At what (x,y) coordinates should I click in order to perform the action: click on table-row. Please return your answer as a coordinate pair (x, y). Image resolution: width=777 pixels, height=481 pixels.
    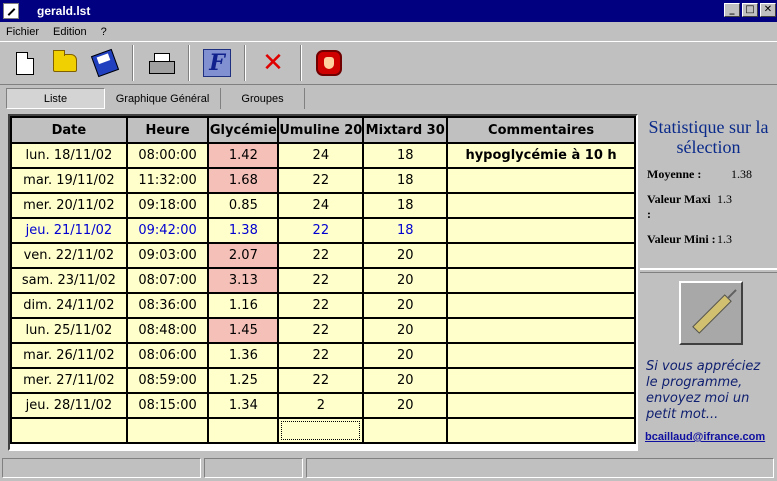
    Looking at the image, I should click on (323, 430).